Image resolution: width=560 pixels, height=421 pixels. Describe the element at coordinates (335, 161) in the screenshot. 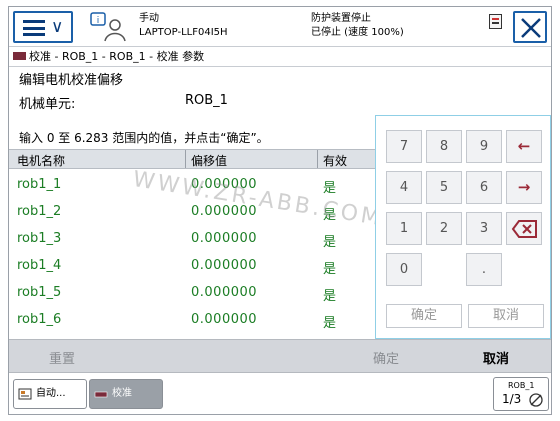

I see `column-header-valid: 有效` at that location.